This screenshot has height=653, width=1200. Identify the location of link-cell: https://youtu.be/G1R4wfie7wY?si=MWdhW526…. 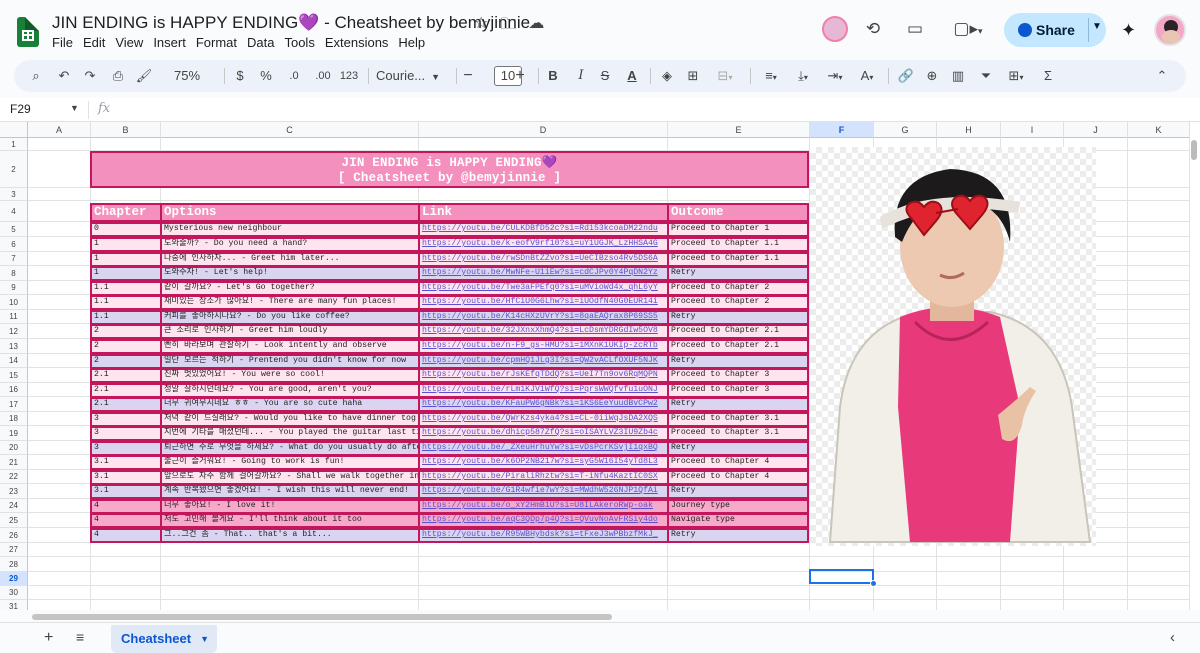
(543, 491).